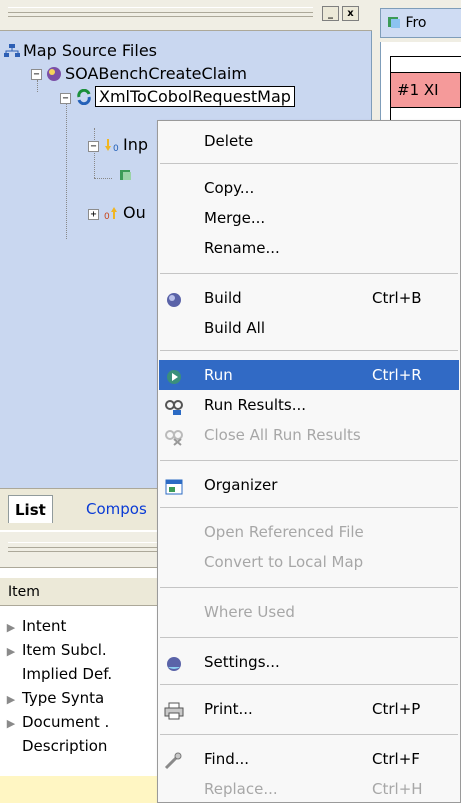 This screenshot has height=803, width=461. Describe the element at coordinates (350, 13) in the screenshot. I see `close-button: x` at that location.